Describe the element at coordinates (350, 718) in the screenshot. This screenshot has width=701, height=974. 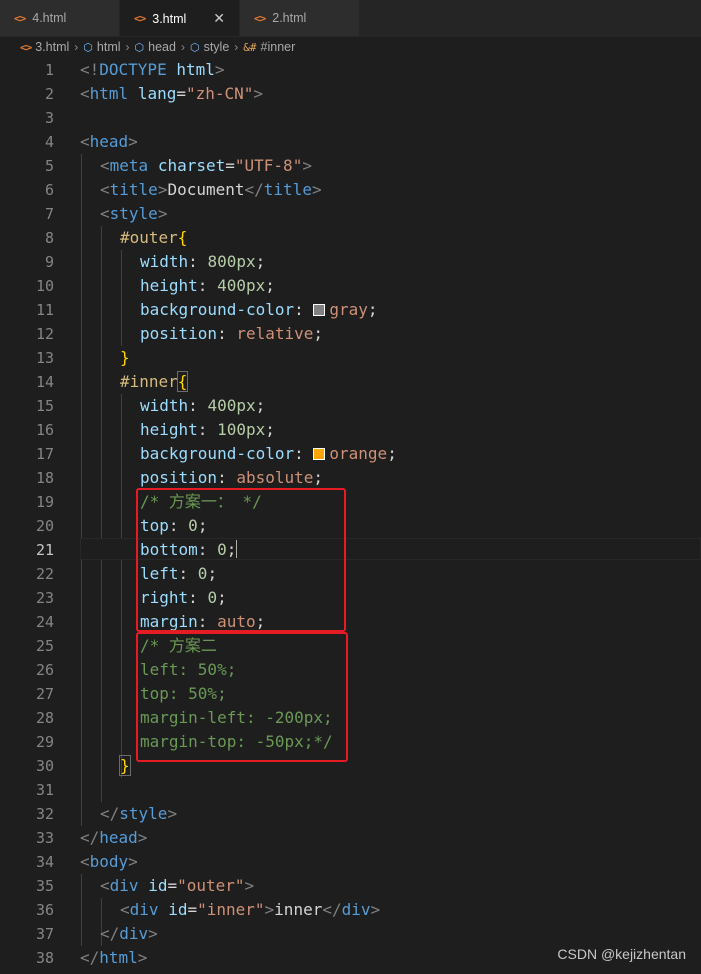
I see `code-line: 28 margin-left: -200px;` at that location.